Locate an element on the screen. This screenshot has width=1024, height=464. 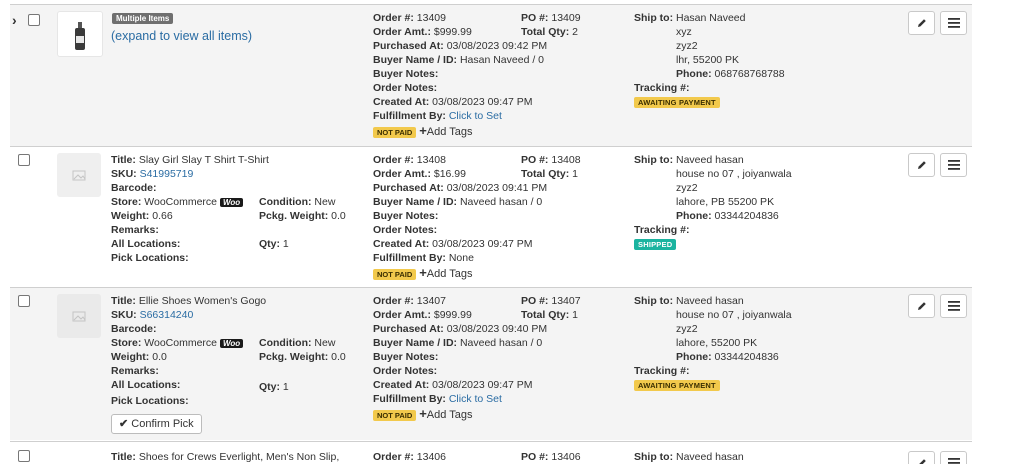
qty: Qty: 1 is located at coordinates (274, 387).